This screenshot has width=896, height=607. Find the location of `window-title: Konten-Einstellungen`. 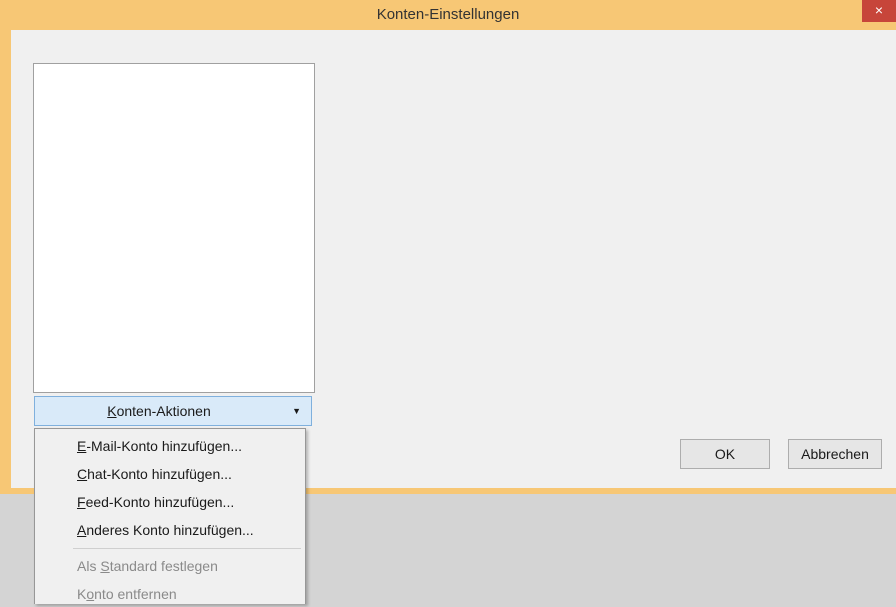

window-title: Konten-Einstellungen is located at coordinates (448, 14).